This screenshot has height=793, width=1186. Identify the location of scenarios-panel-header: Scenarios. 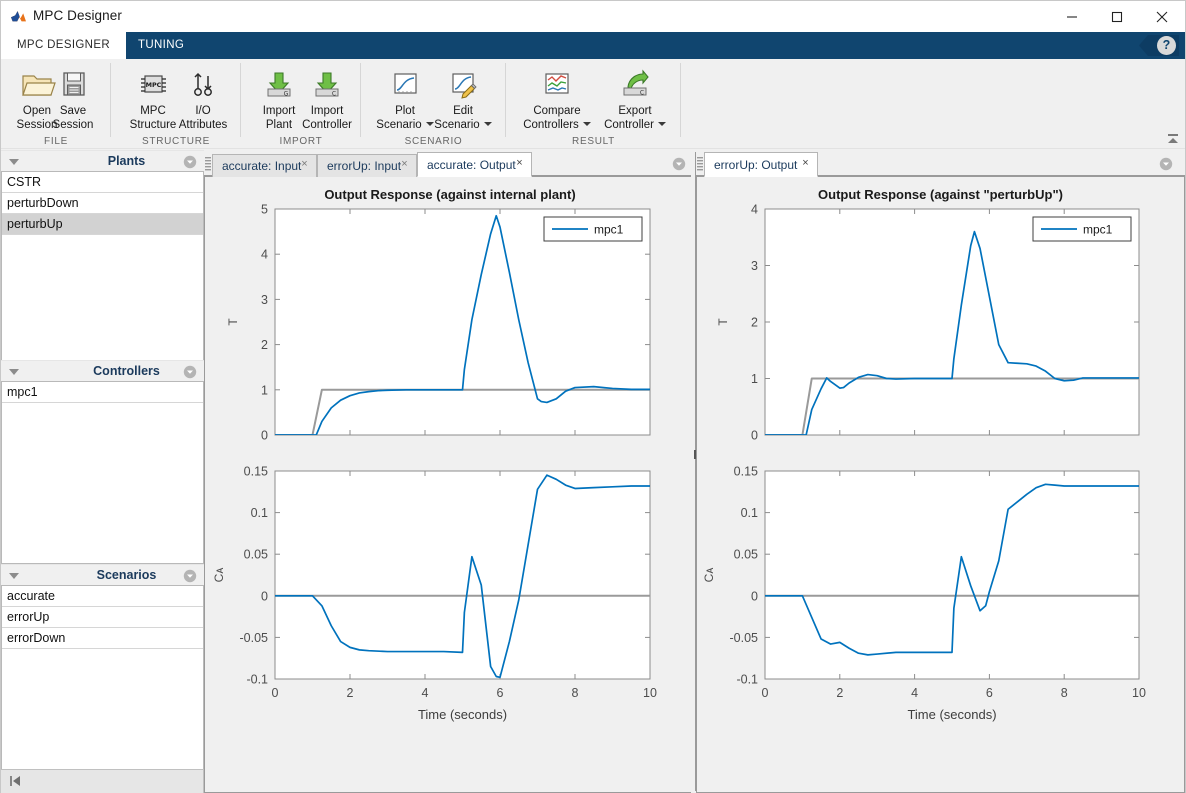
(102, 575).